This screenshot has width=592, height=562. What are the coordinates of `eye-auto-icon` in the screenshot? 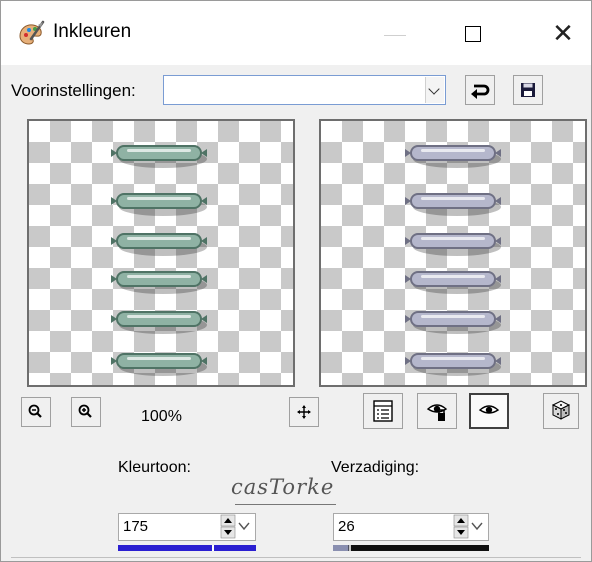 It's located at (437, 412).